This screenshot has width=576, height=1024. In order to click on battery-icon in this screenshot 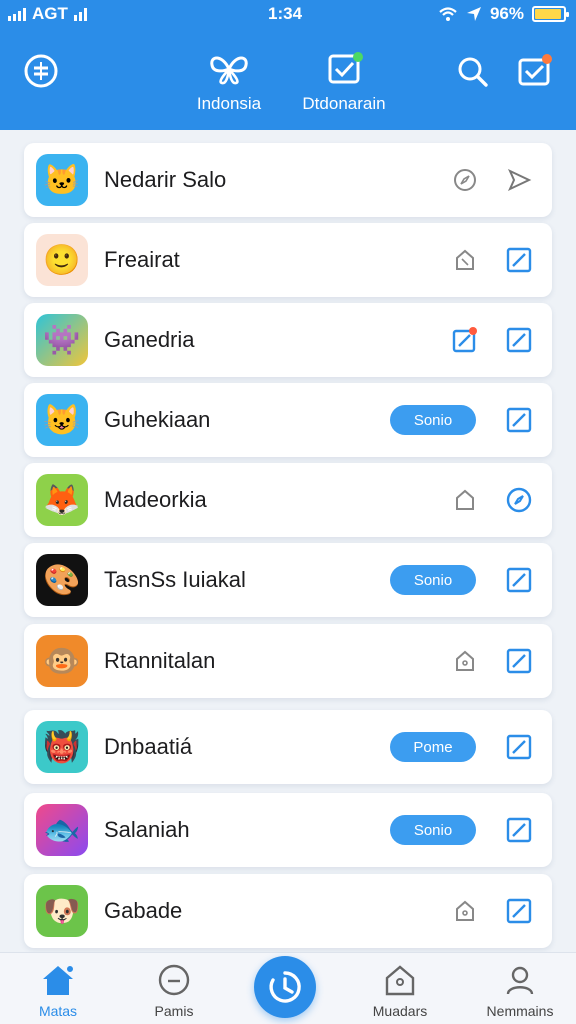, I will do `click(550, 14)`.